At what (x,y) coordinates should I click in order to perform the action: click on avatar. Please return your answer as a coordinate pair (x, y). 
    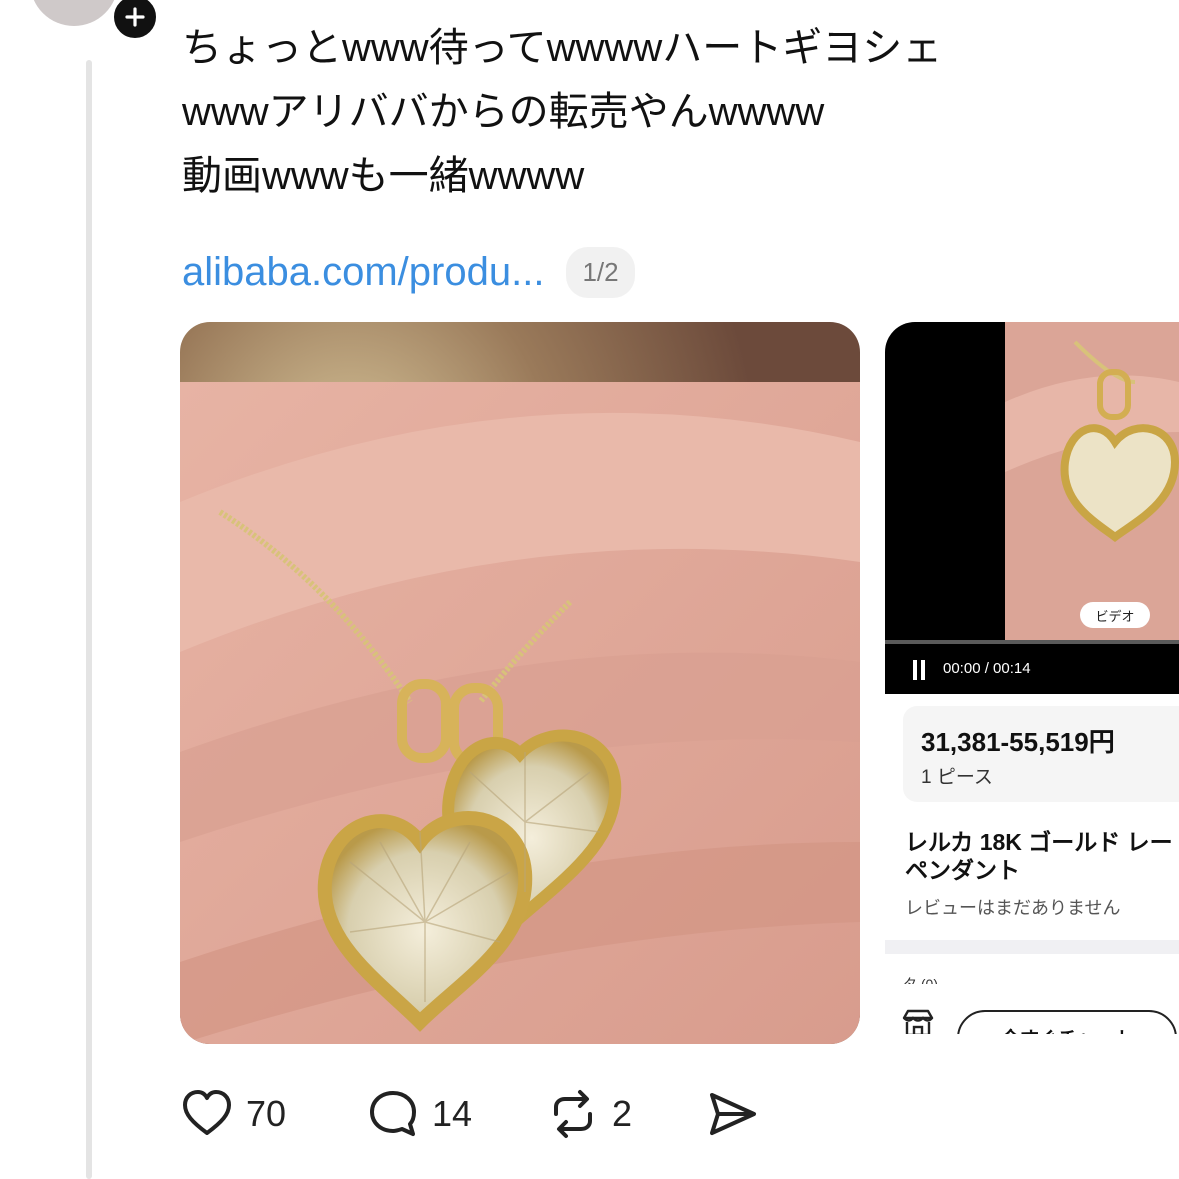
    Looking at the image, I should click on (74, 13).